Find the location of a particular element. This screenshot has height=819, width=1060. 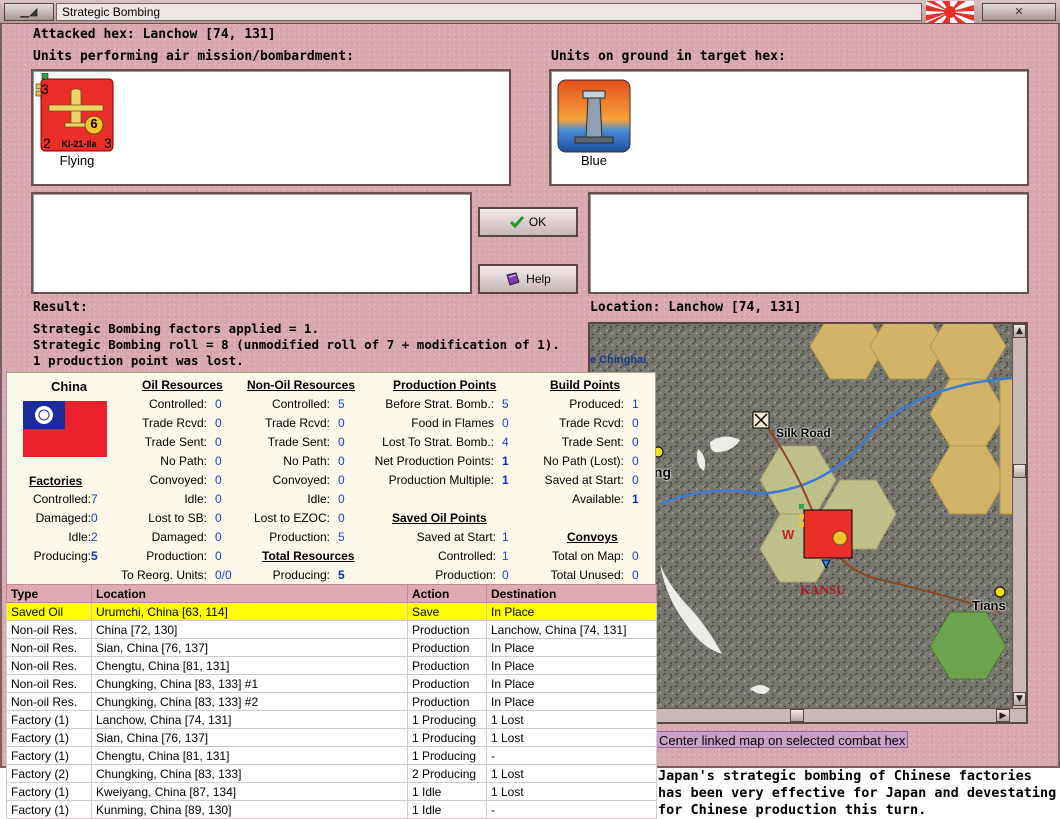

saved-oil-row-label: Saved at Start: is located at coordinates (456, 537).